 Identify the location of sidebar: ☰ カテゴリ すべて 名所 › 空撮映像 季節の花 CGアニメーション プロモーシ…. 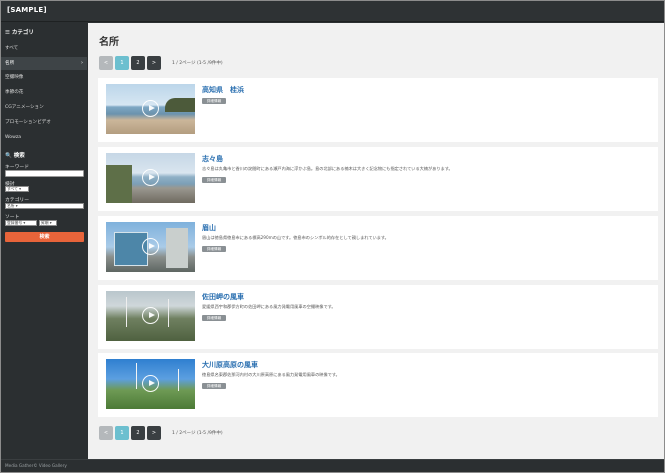
(44, 241).